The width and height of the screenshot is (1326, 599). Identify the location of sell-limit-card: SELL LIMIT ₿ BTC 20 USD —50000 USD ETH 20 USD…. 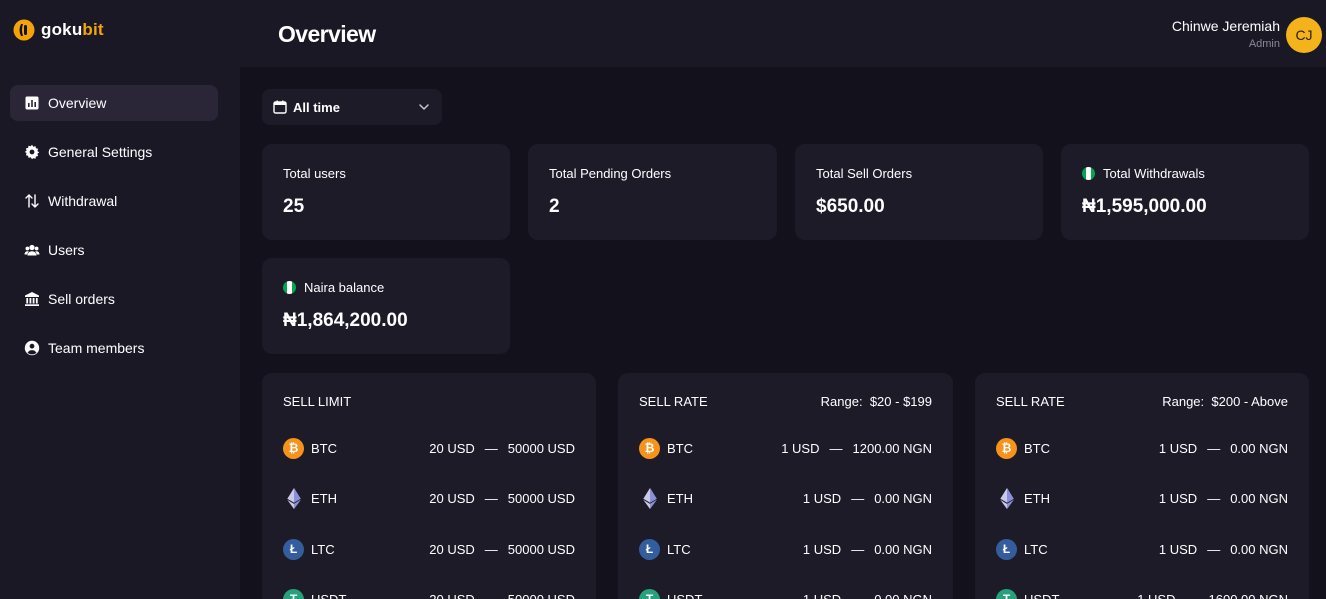
(429, 486).